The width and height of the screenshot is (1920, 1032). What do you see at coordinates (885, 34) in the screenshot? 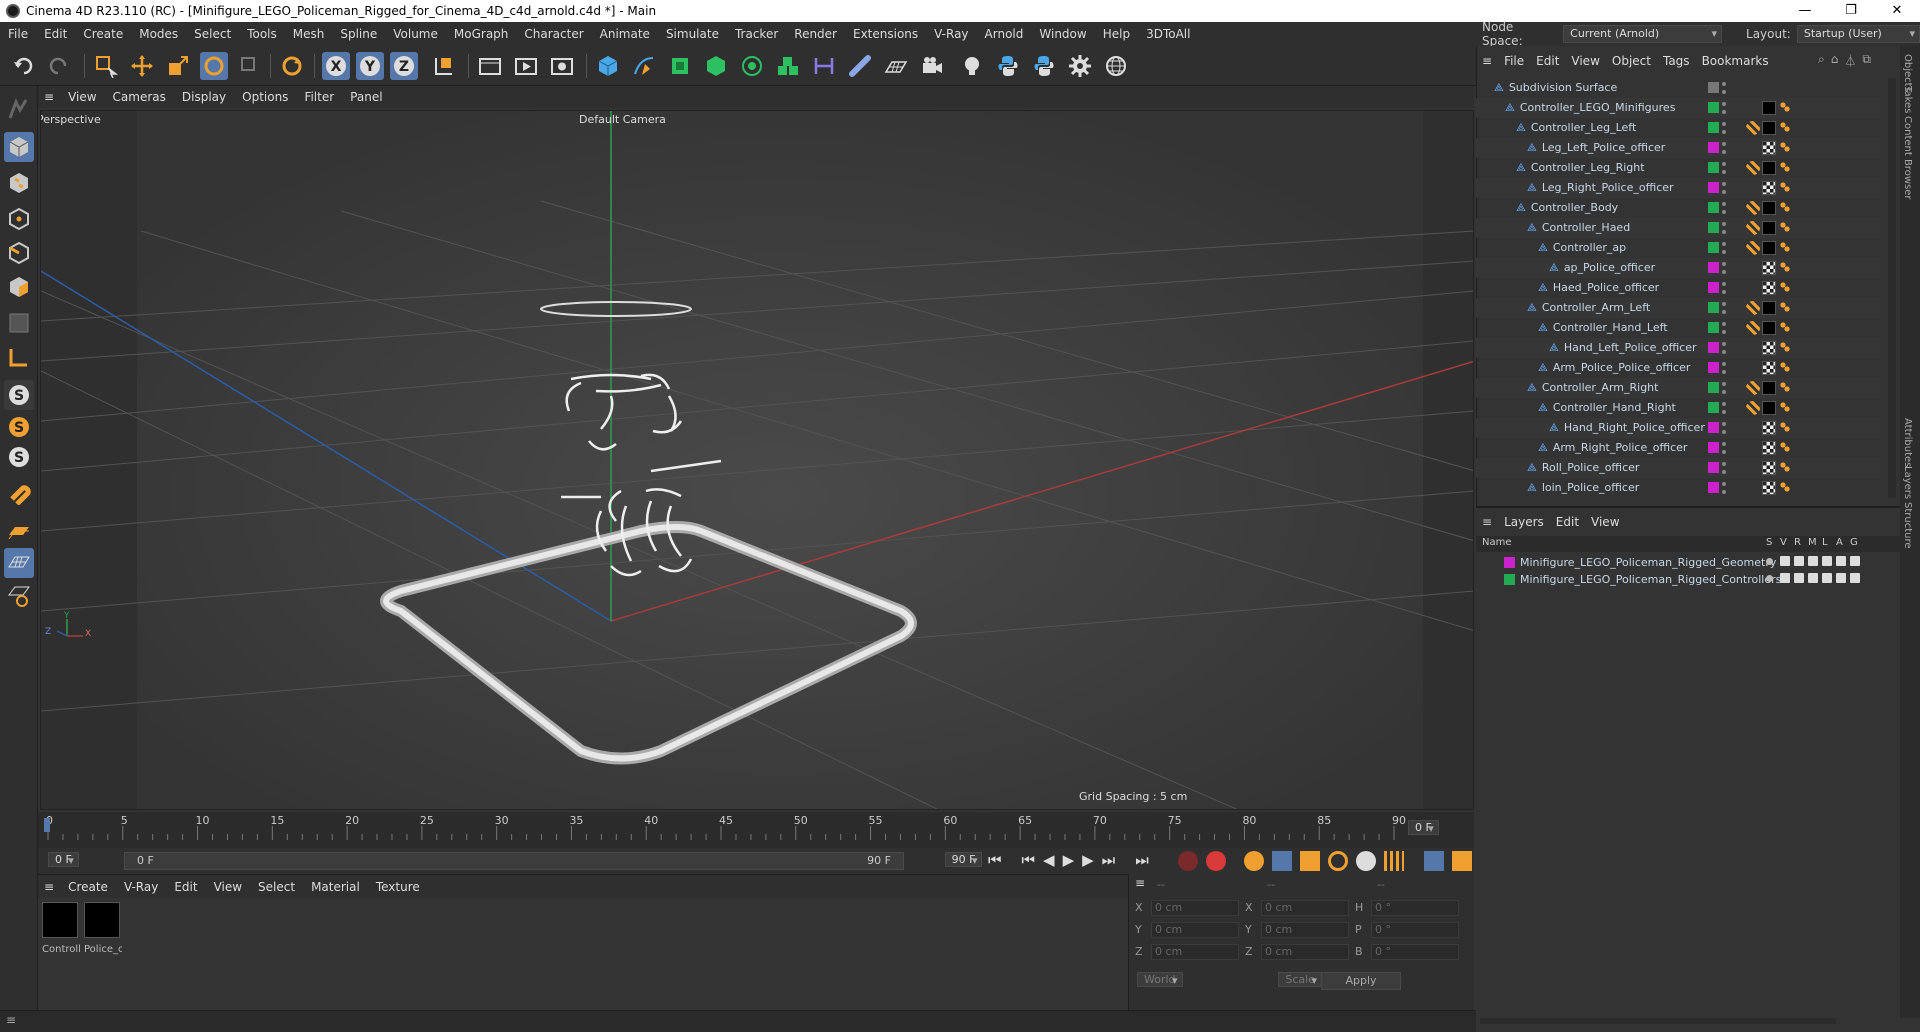
I see `menu-extensions: Extensions` at bounding box center [885, 34].